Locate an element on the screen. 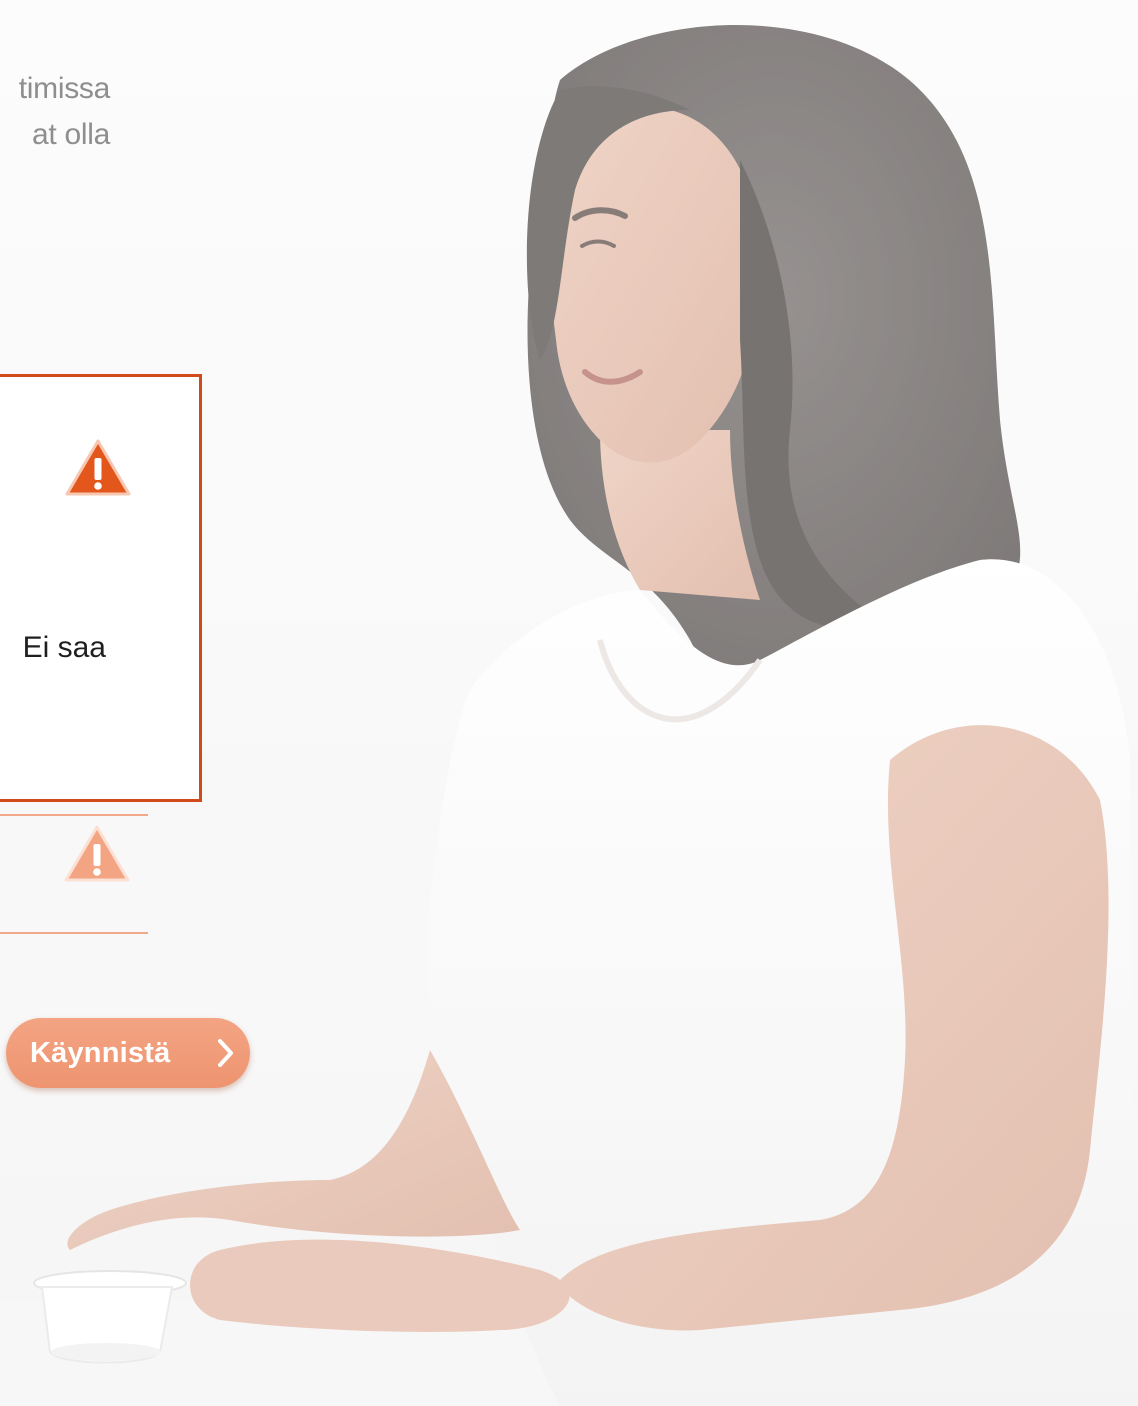 The image size is (1138, 1406). intro-line-1: timissa is located at coordinates (64, 88).